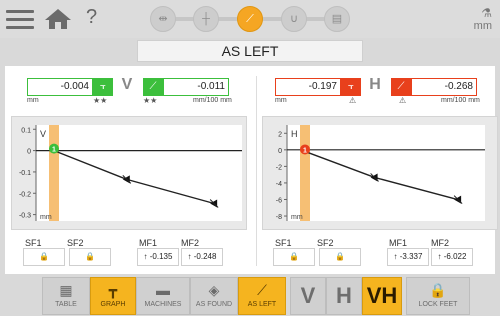 The height and width of the screenshot is (316, 500). Describe the element at coordinates (279, 184) in the screenshot. I see `y-tick-label: -4` at that location.